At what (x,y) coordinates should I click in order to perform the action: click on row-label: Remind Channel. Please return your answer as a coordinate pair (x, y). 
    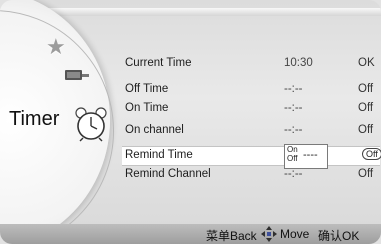
    Looking at the image, I should click on (168, 174).